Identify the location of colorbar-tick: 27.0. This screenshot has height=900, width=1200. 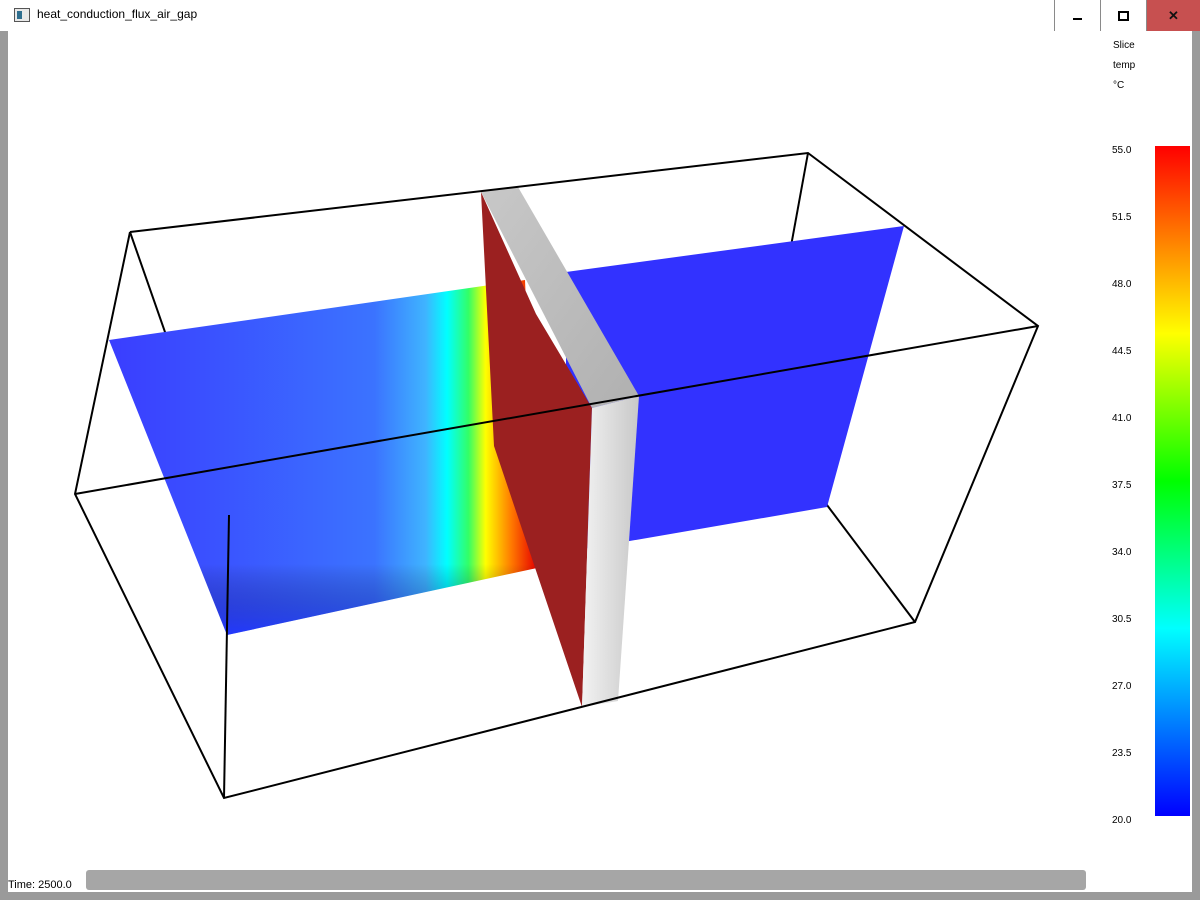
(1122, 686).